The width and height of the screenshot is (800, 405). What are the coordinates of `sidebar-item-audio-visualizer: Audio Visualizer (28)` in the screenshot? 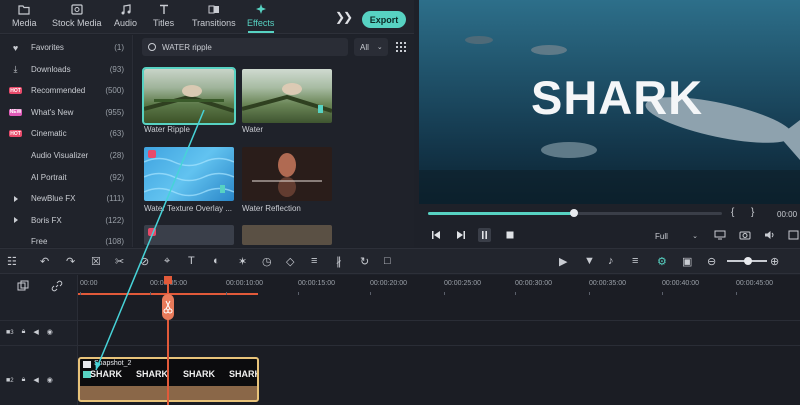 It's located at (66, 155).